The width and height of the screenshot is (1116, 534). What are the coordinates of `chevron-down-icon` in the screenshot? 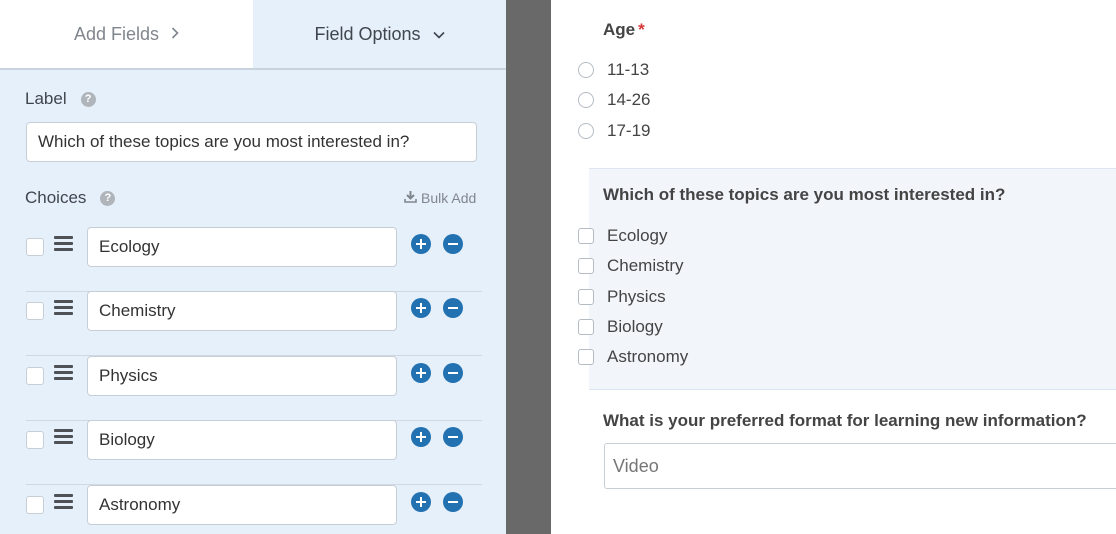 It's located at (438, 34).